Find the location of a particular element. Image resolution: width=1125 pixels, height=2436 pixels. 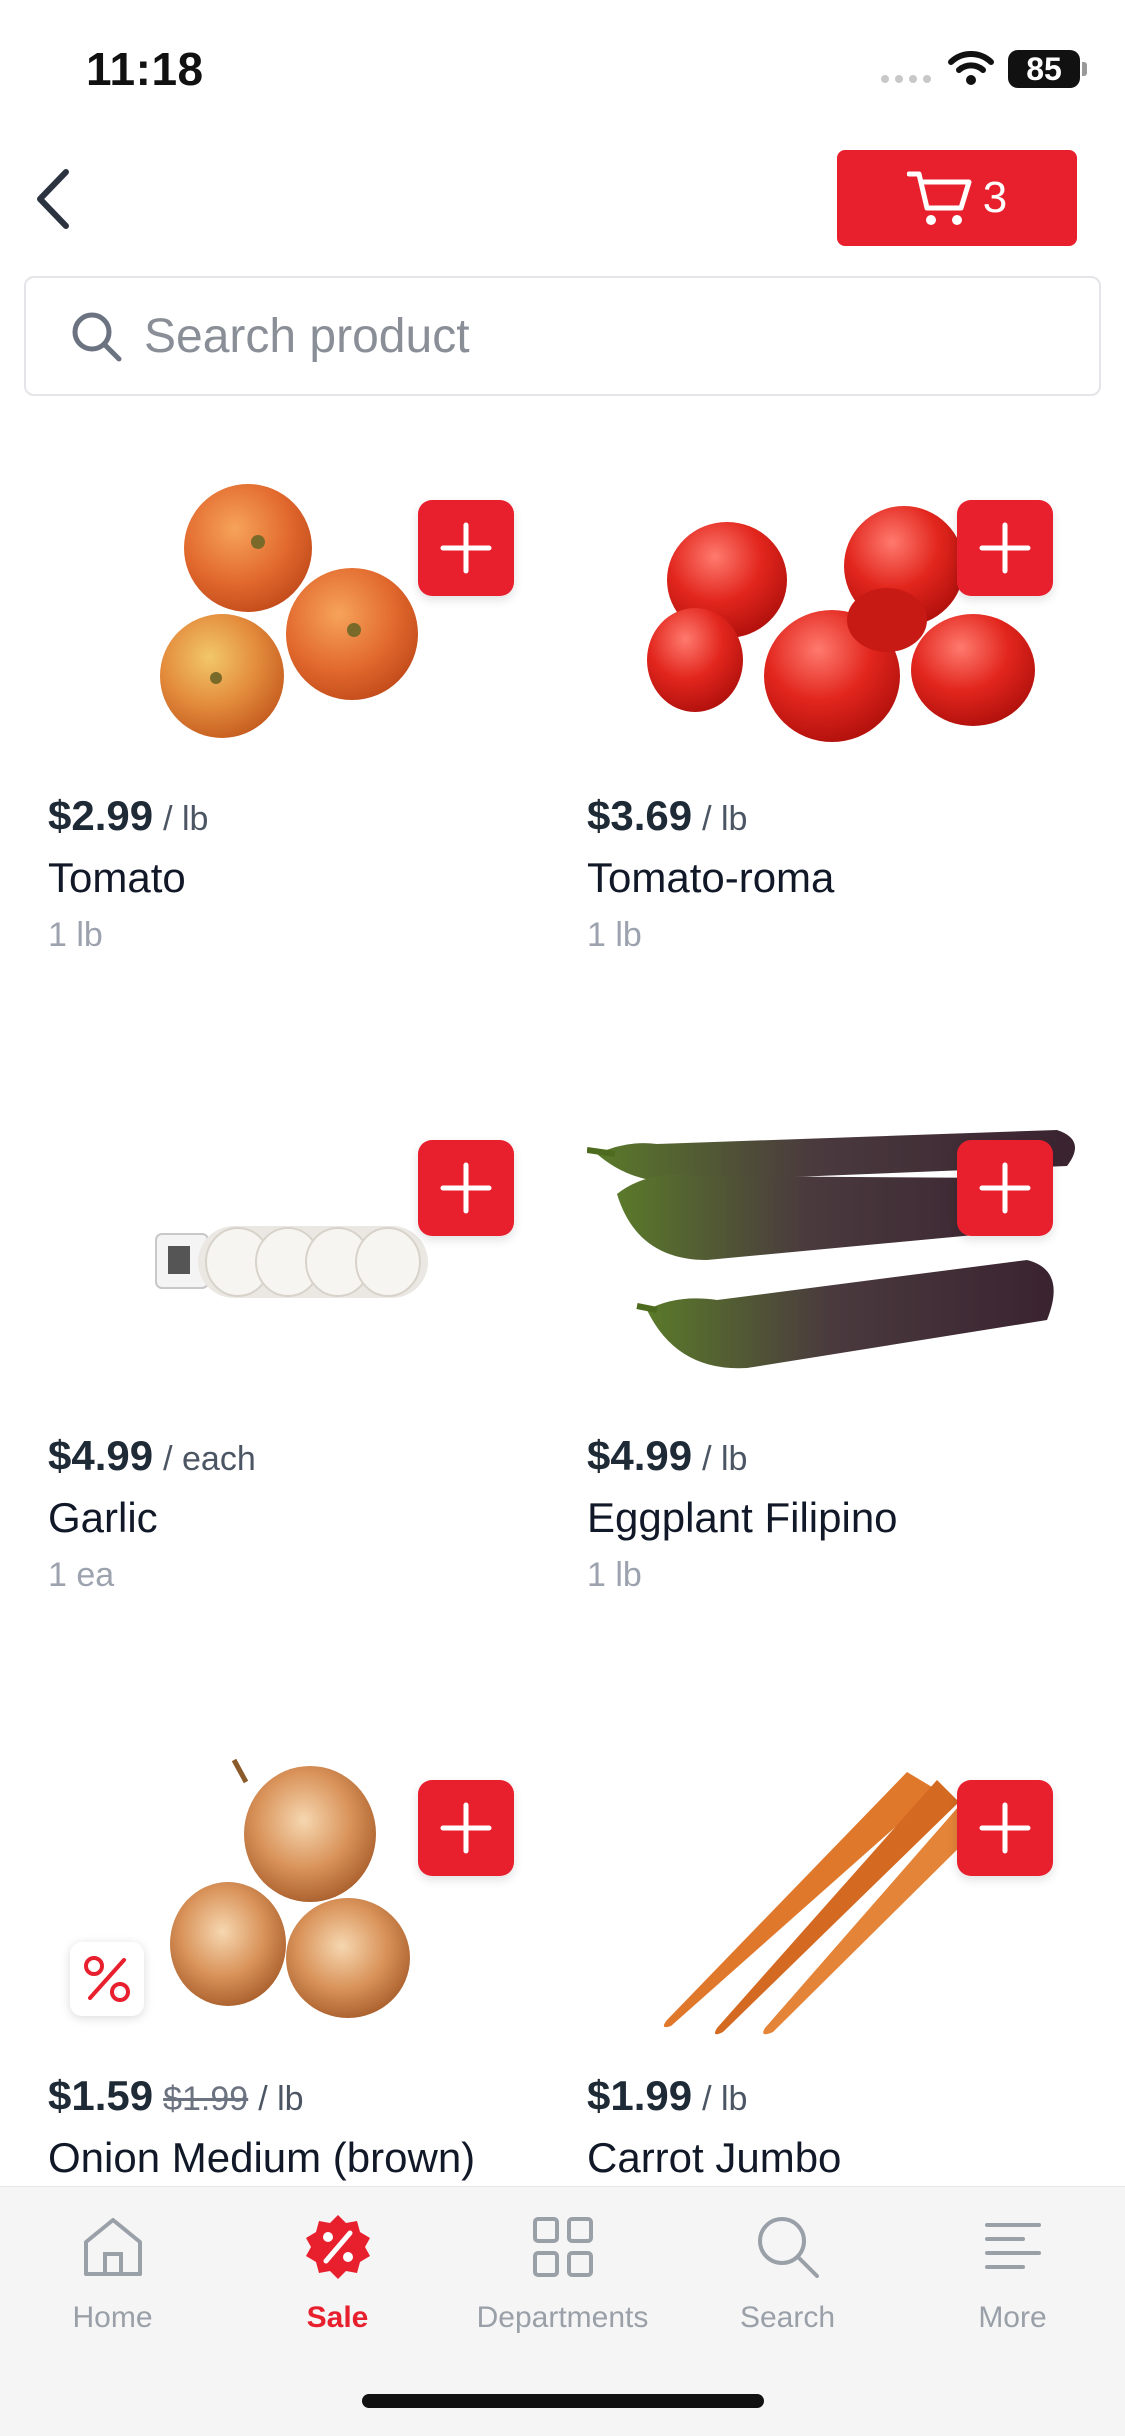

sale-icon is located at coordinates (337, 2247).